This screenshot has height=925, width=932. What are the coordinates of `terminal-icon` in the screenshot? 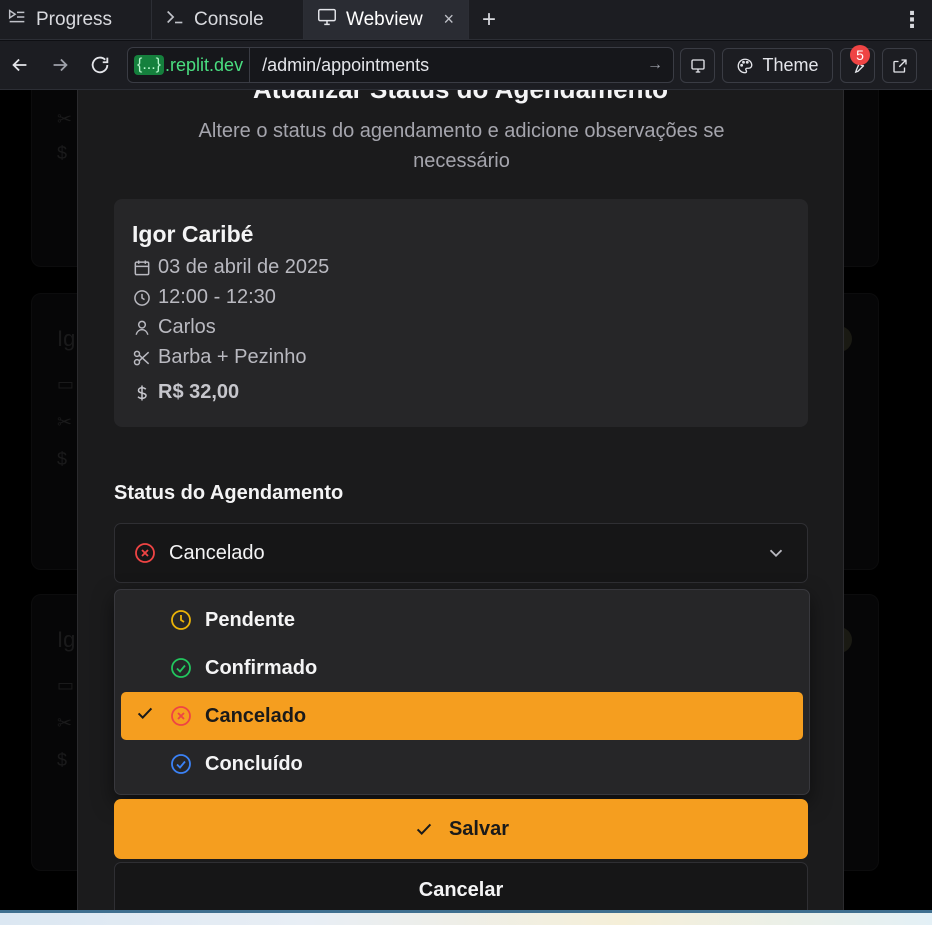 It's located at (175, 20).